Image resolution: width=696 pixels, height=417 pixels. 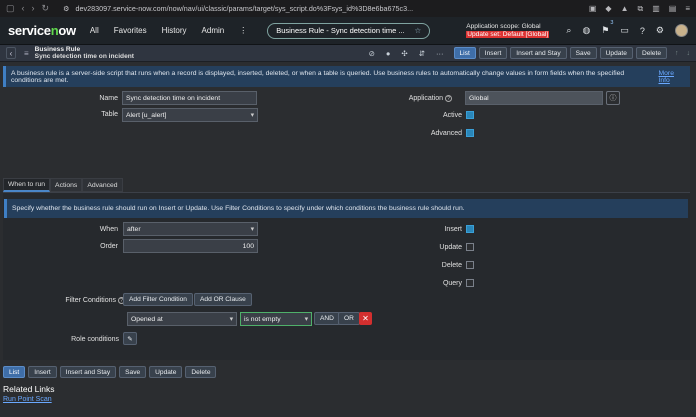 I want to click on scrollbar, so click(x=693, y=239).